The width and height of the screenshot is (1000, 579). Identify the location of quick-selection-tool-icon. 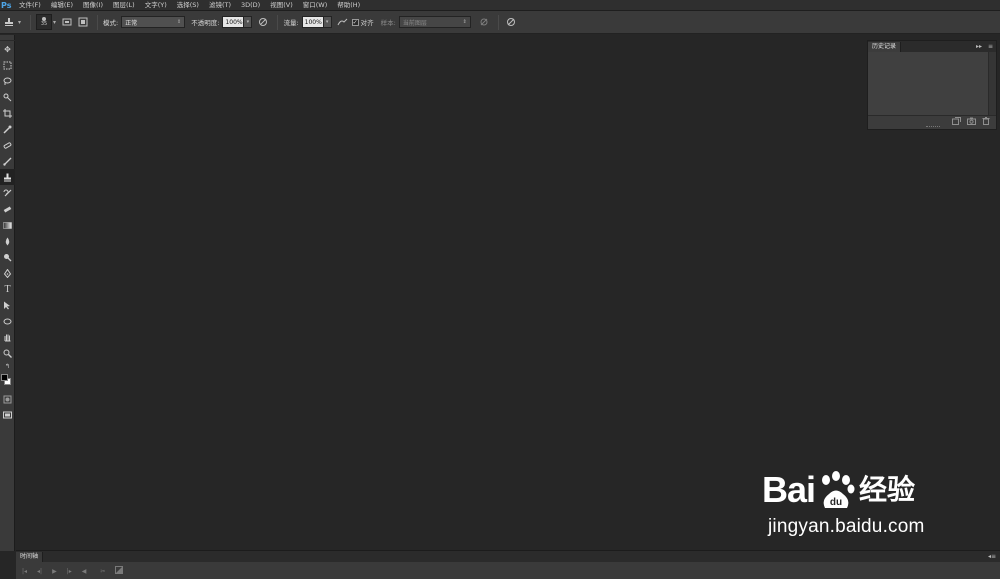
(7, 97).